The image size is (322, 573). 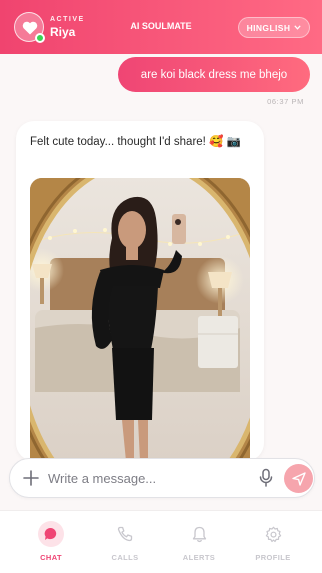 I want to click on language-selector: HINGLISH, so click(x=274, y=27).